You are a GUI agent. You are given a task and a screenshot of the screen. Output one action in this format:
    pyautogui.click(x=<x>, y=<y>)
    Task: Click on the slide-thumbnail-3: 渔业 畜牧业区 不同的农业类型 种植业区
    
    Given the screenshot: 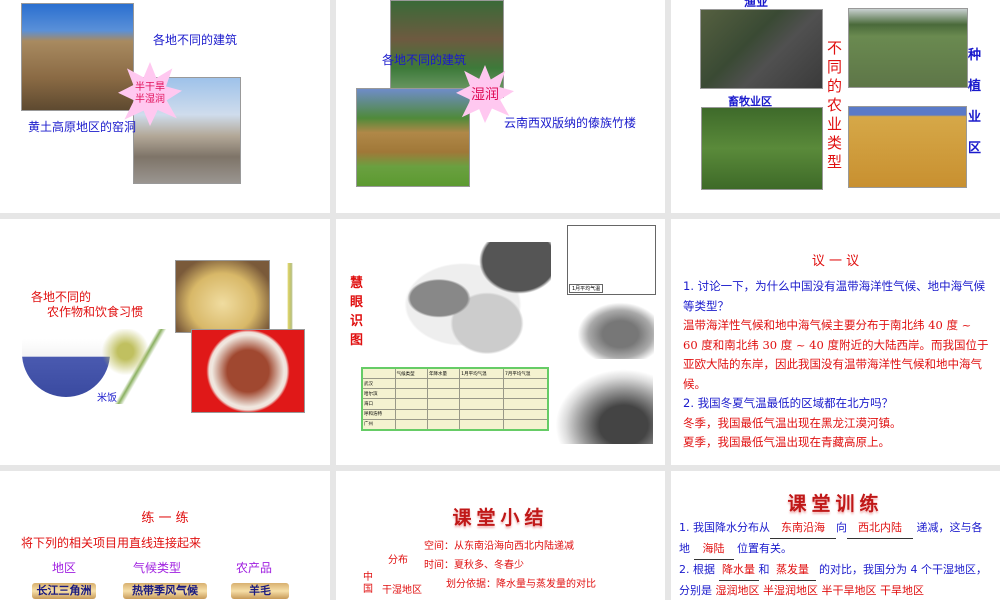 What is the action you would take?
    pyautogui.click(x=835, y=106)
    